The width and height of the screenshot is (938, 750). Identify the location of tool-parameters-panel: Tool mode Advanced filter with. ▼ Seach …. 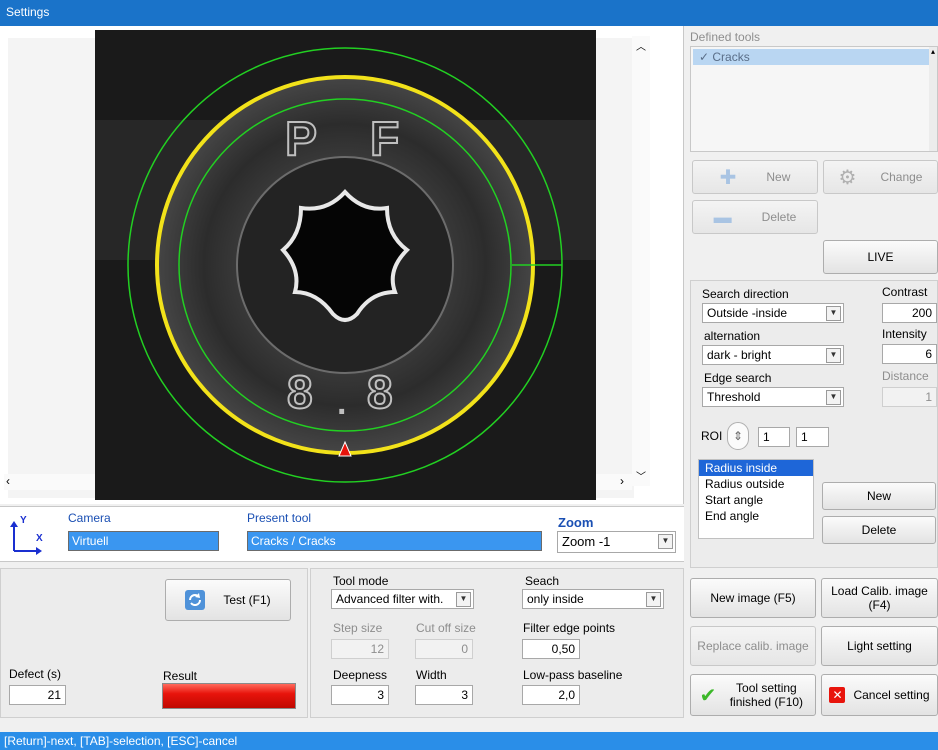
(497, 643).